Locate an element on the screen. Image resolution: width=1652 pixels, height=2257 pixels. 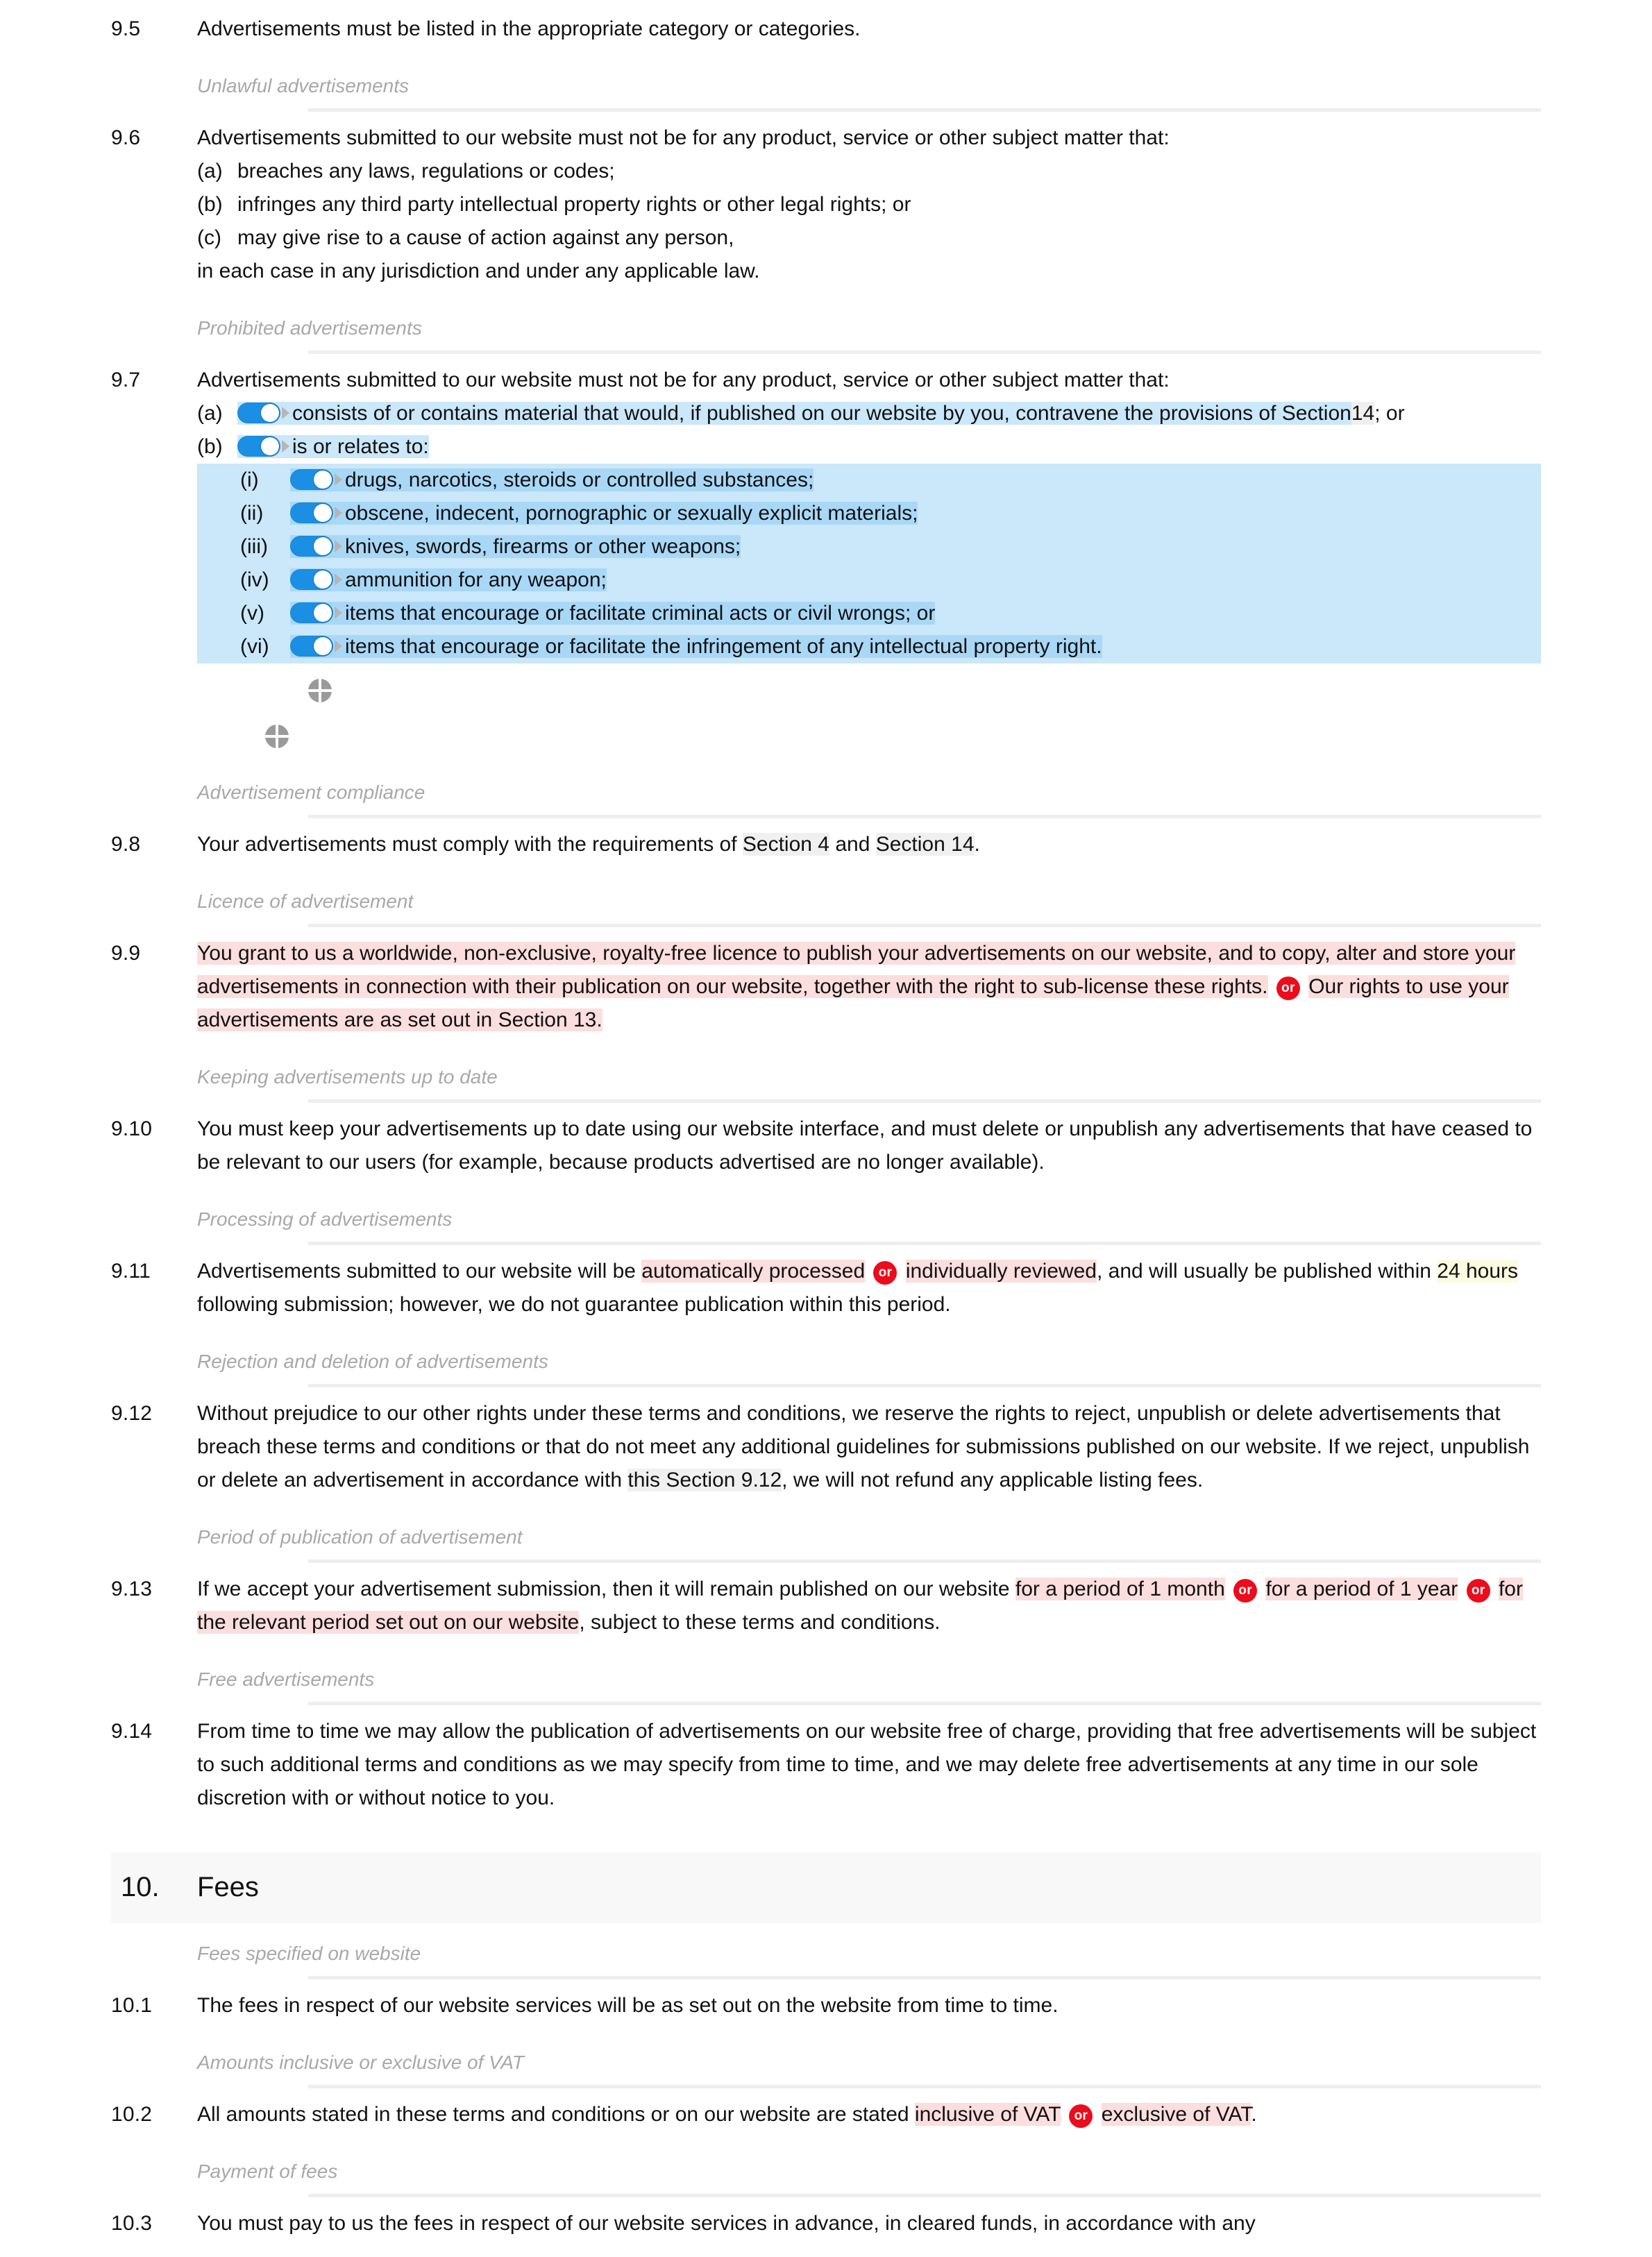
variable-field-duration: 24 hours is located at coordinates (1478, 1271).